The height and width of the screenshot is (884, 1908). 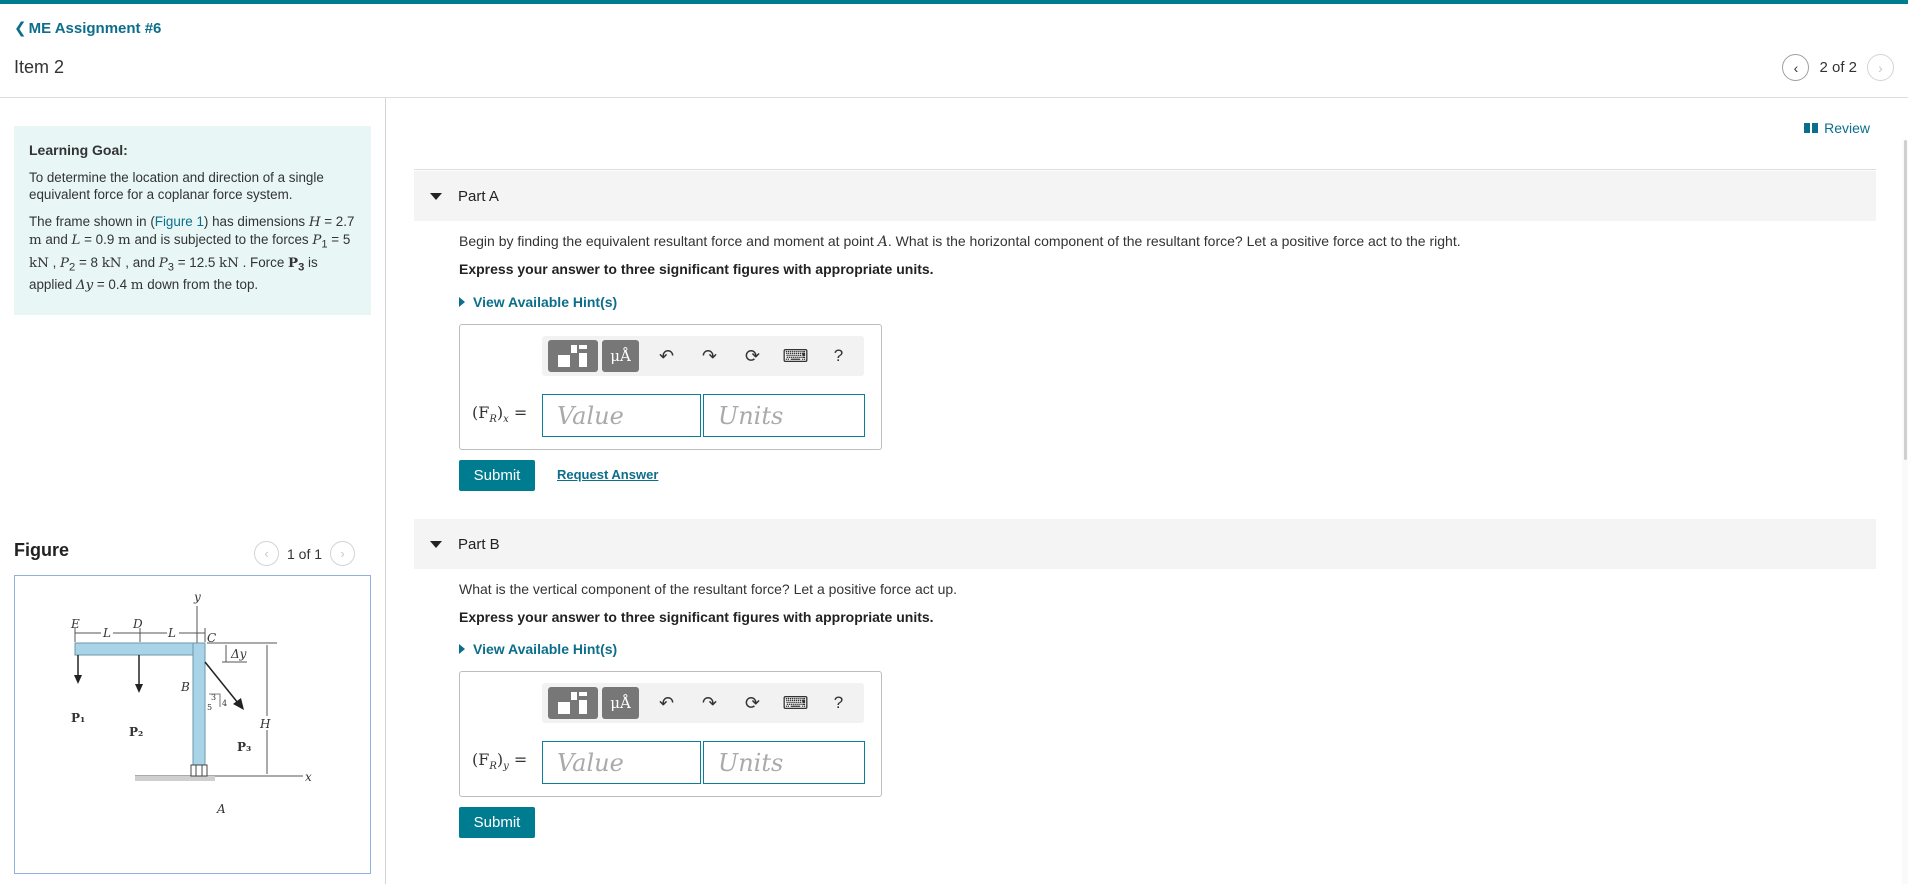 What do you see at coordinates (1847, 128) in the screenshot?
I see `review-label: Review` at bounding box center [1847, 128].